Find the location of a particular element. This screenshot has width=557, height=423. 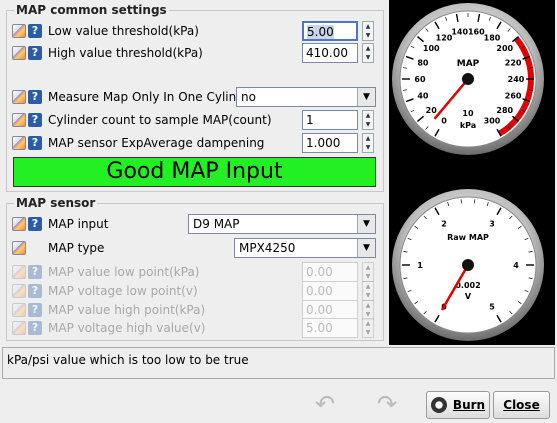

map-gauge-unit: kPa is located at coordinates (468, 125).